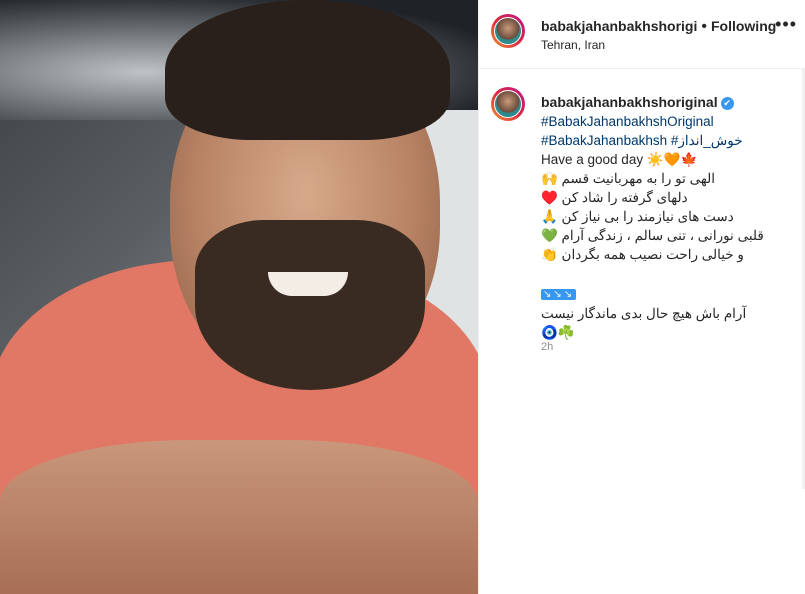  What do you see at coordinates (558, 332) in the screenshot?
I see `caption-line: 🧿☘️` at bounding box center [558, 332].